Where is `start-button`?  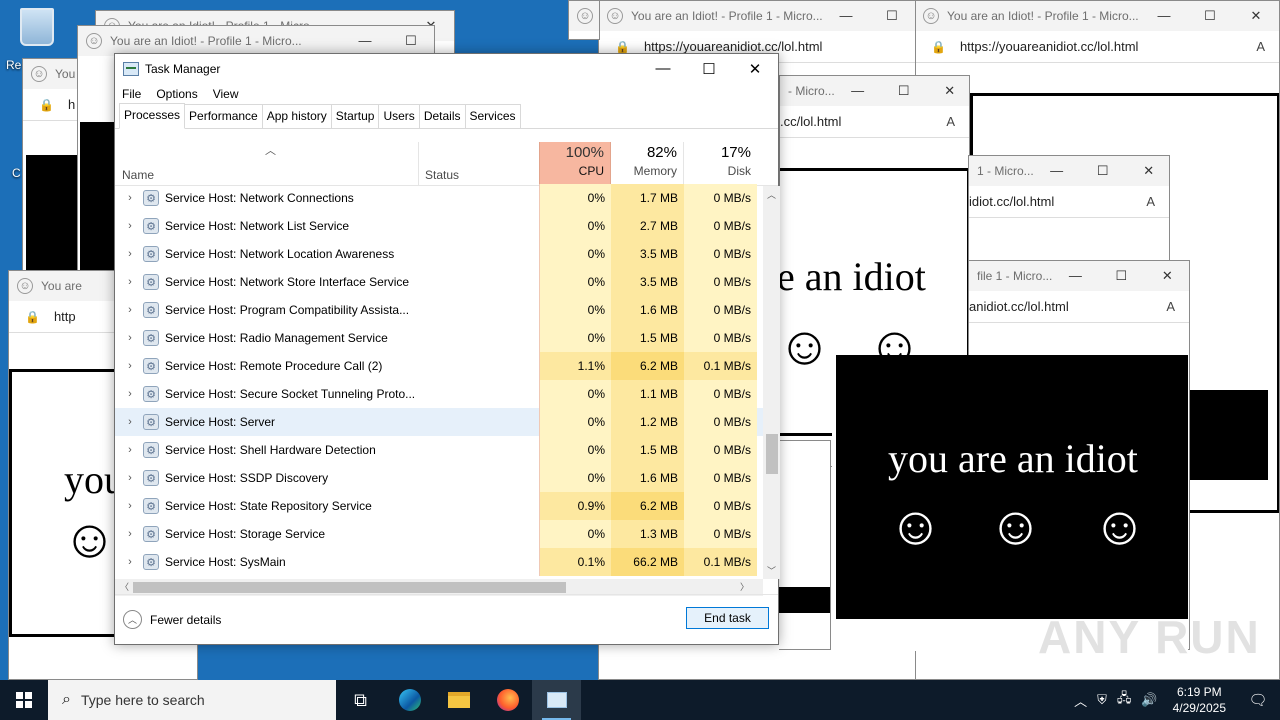
start-button is located at coordinates (24, 700).